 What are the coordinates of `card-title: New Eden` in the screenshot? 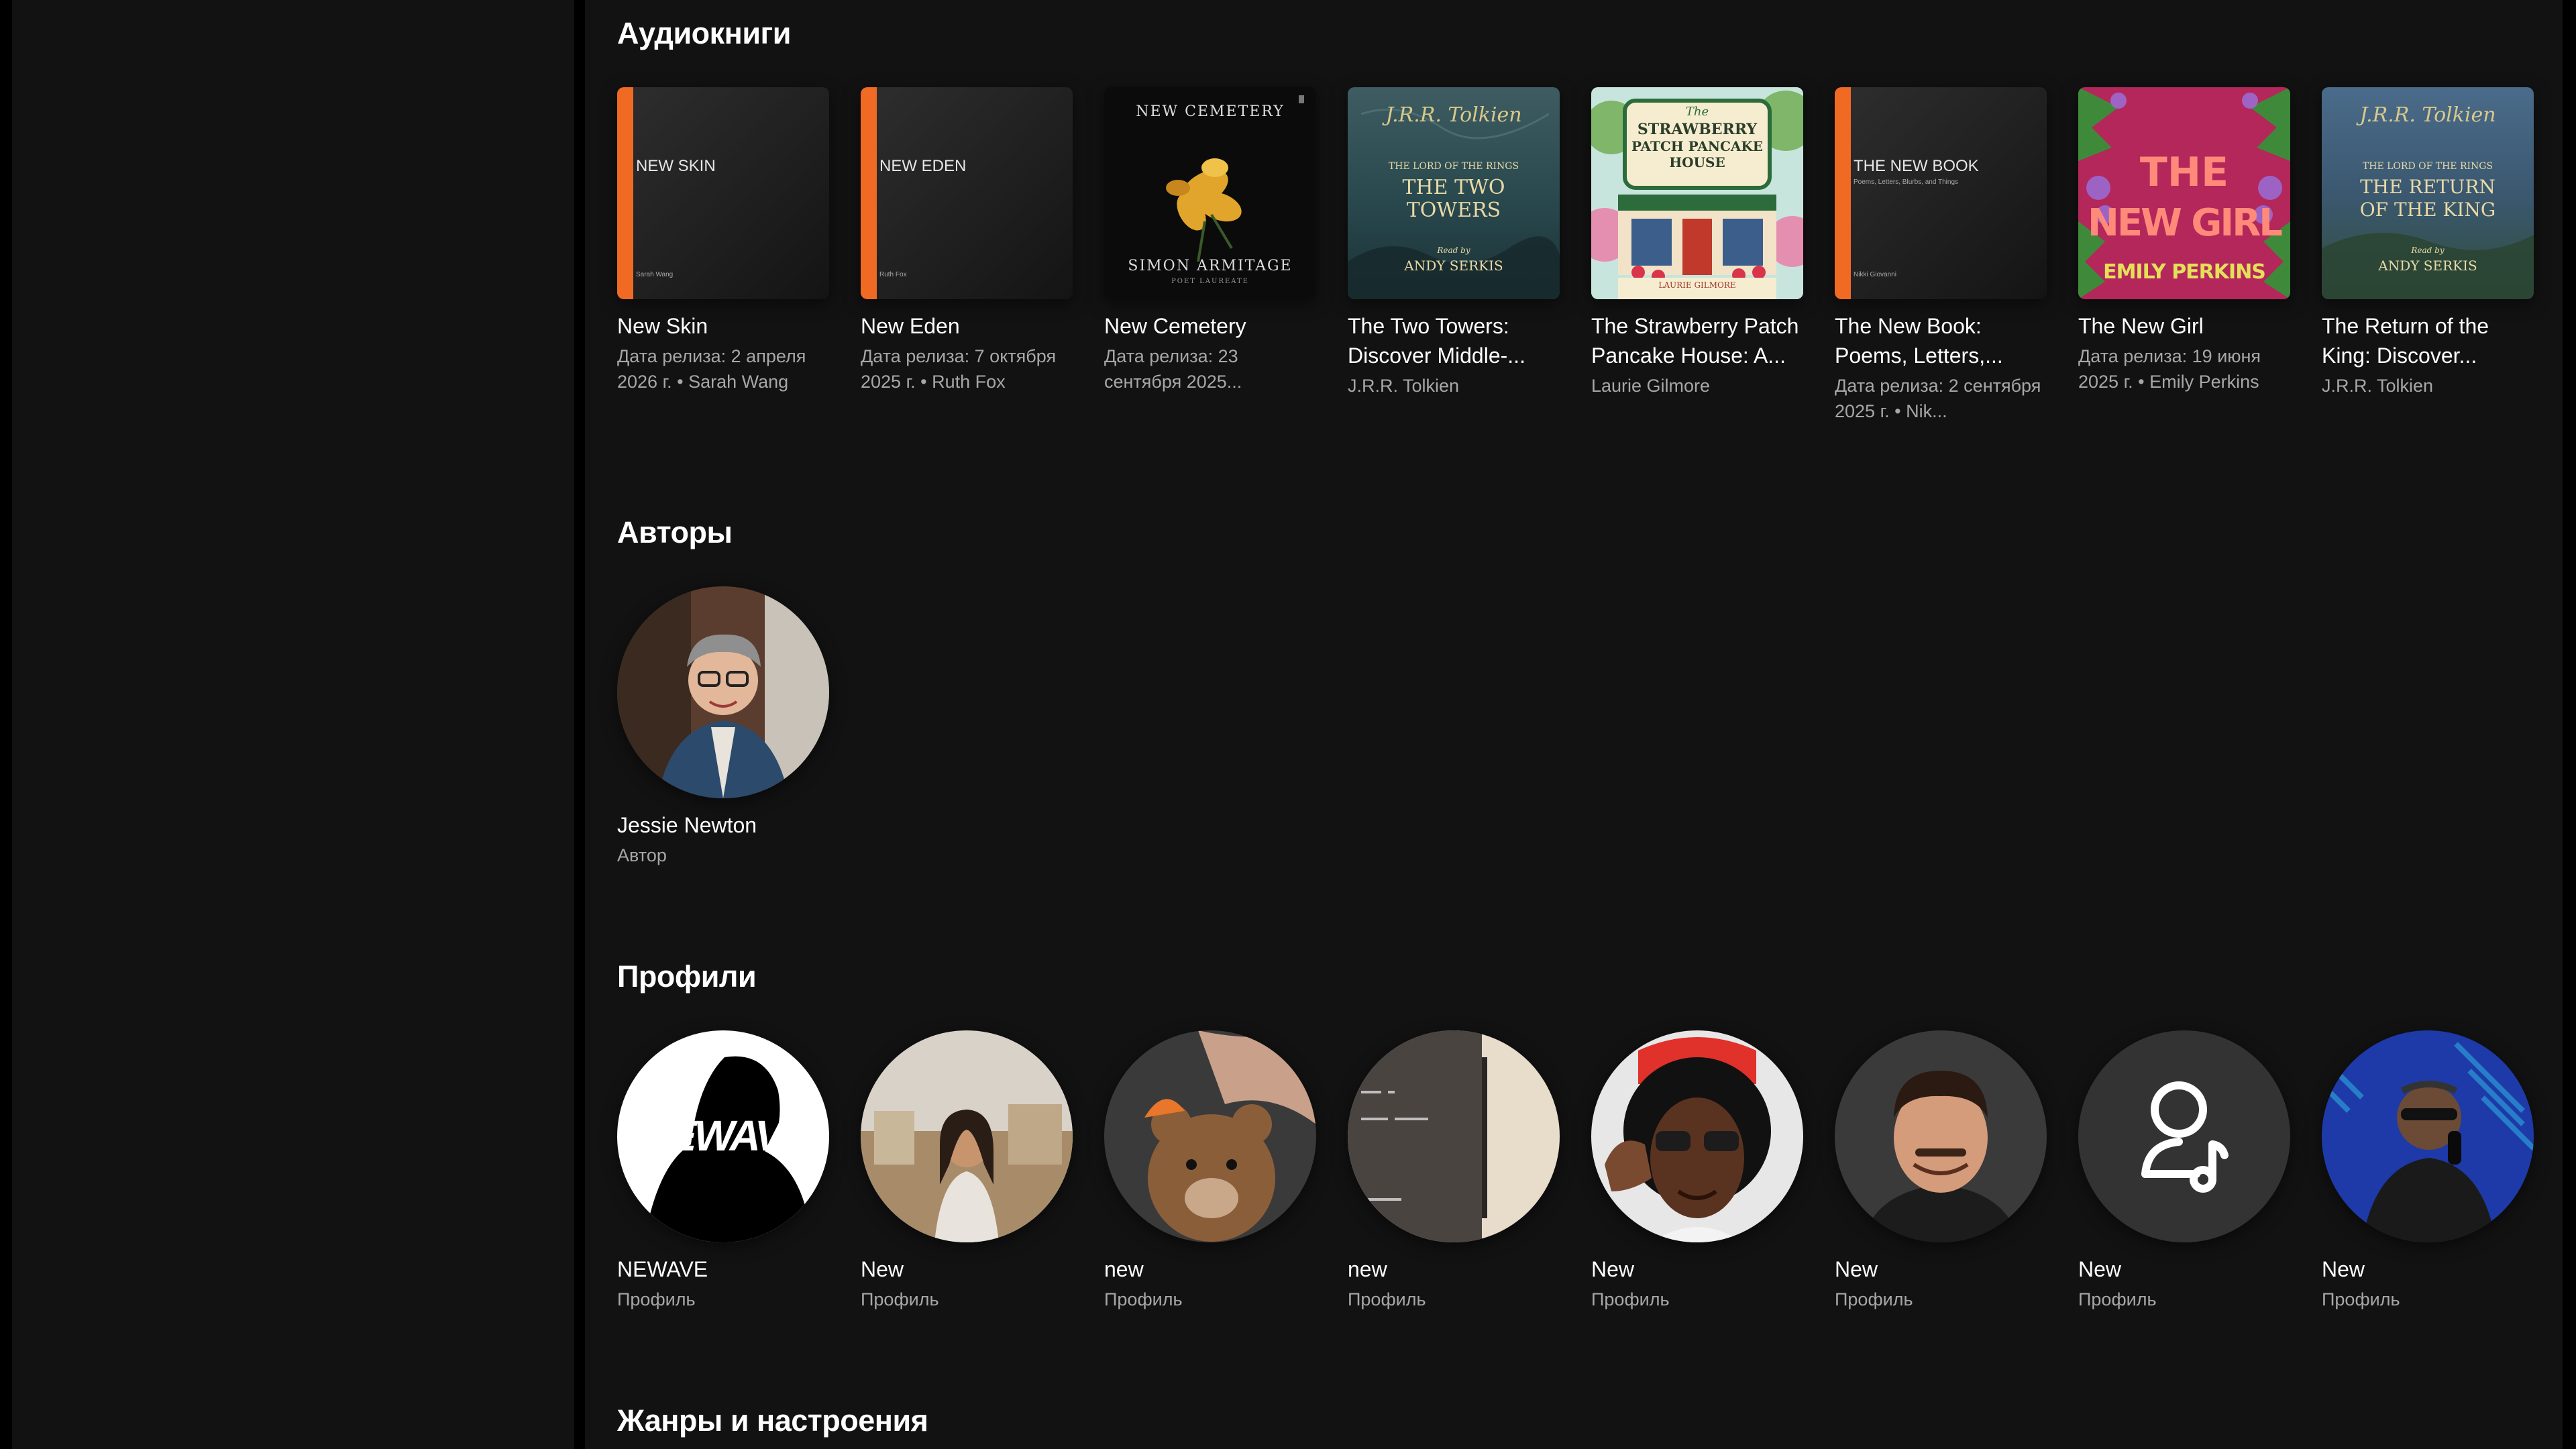 It's located at (967, 326).